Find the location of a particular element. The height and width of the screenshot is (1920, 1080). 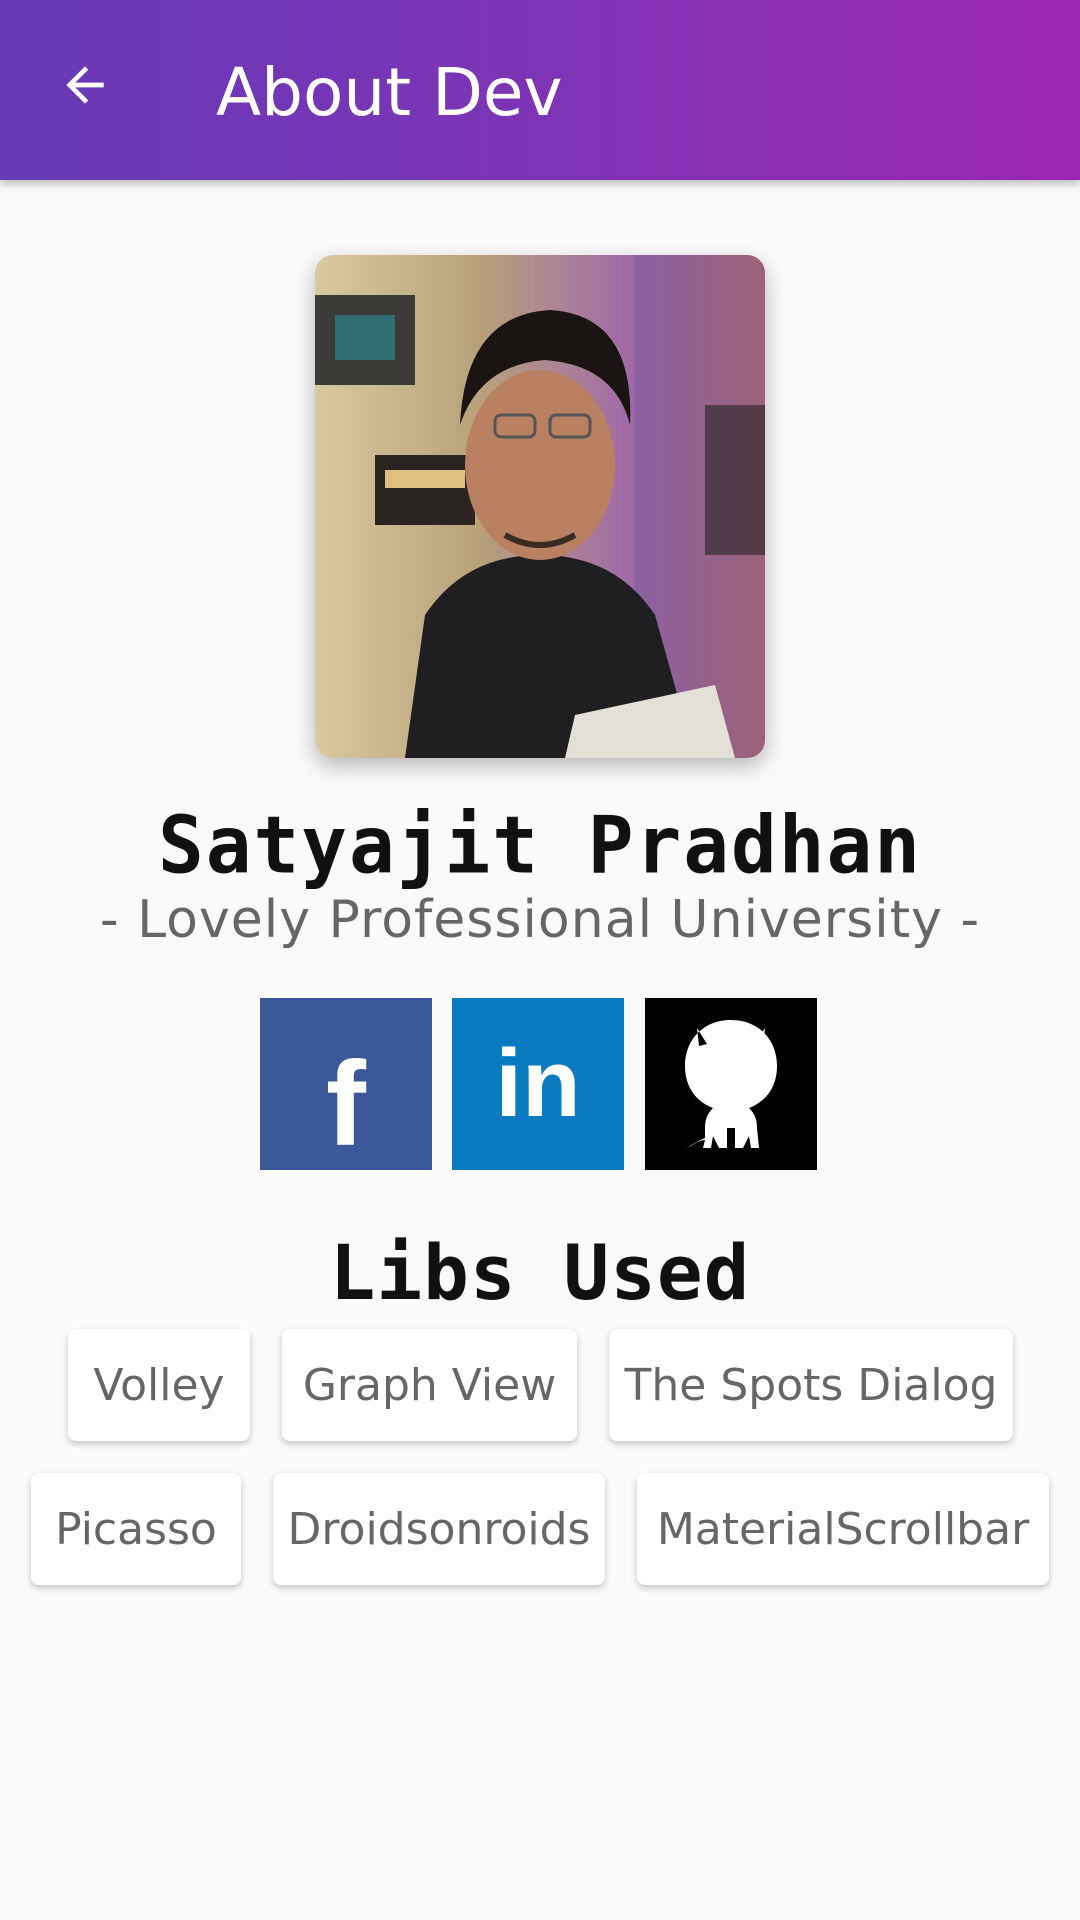

lib-chip-the-spots-dialog: The Spots Dialog is located at coordinates (811, 1385).